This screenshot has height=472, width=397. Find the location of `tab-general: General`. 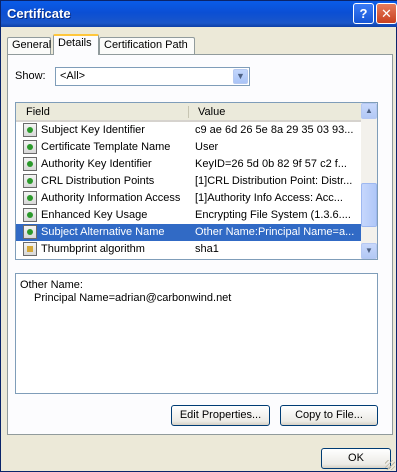

tab-general: General is located at coordinates (29, 45).